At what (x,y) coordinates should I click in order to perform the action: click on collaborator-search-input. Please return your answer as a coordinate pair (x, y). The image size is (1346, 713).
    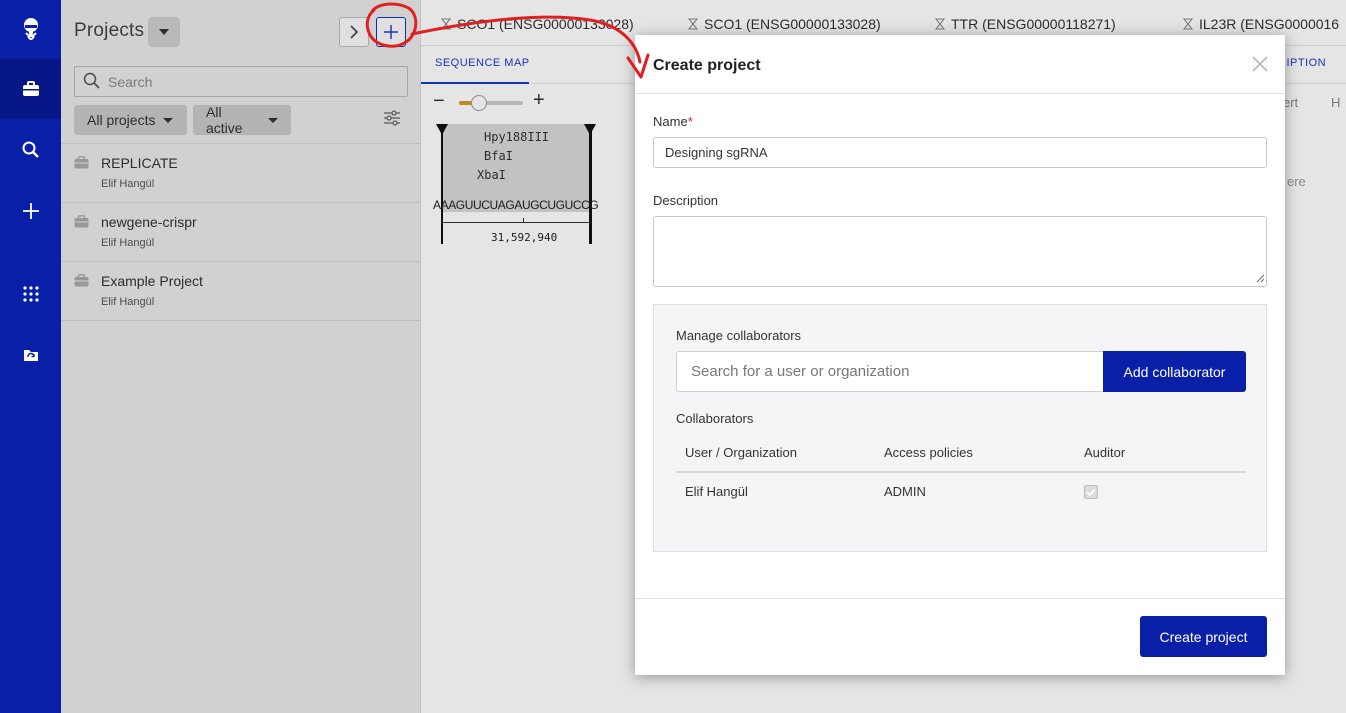
    Looking at the image, I should click on (890, 371).